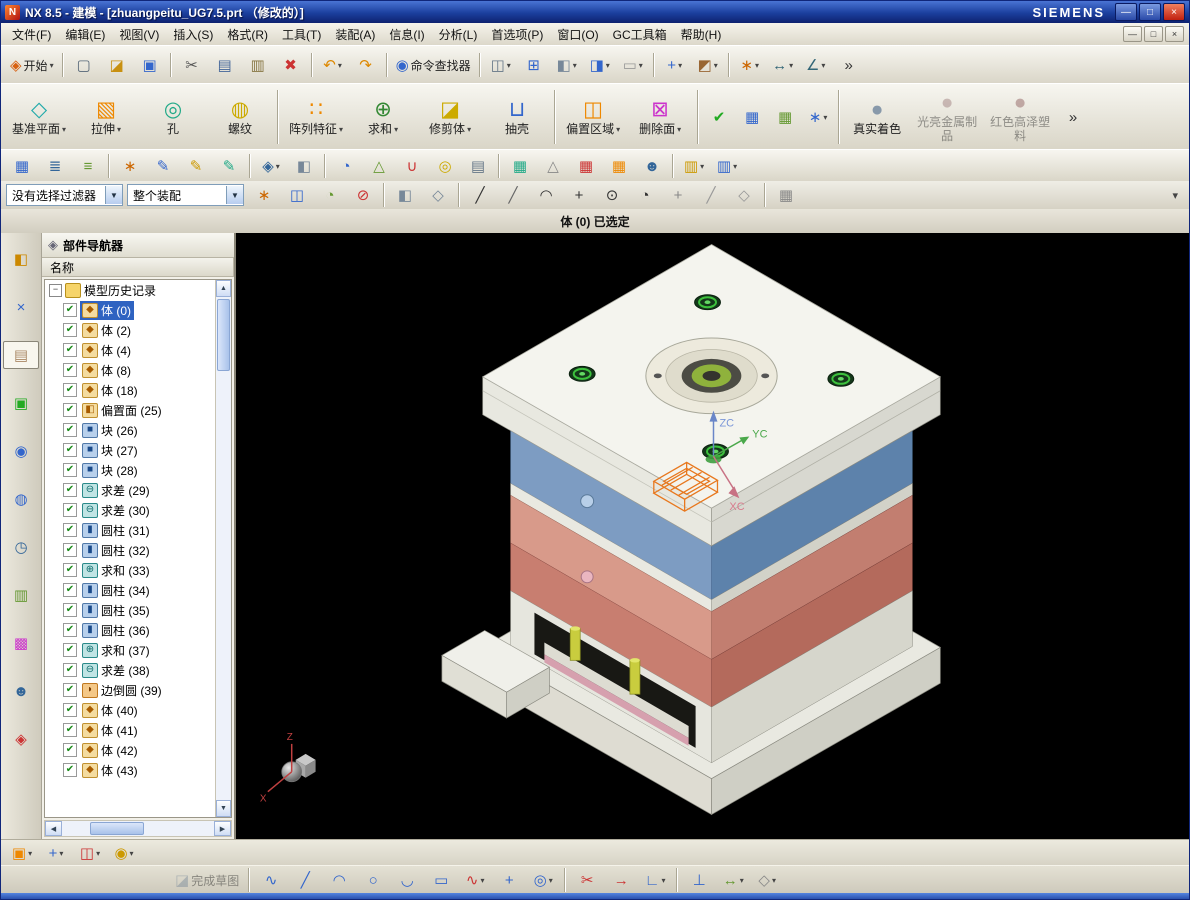  Describe the element at coordinates (110, 710) in the screenshot. I see `tree-item: ◆ 体 (40)` at that location.